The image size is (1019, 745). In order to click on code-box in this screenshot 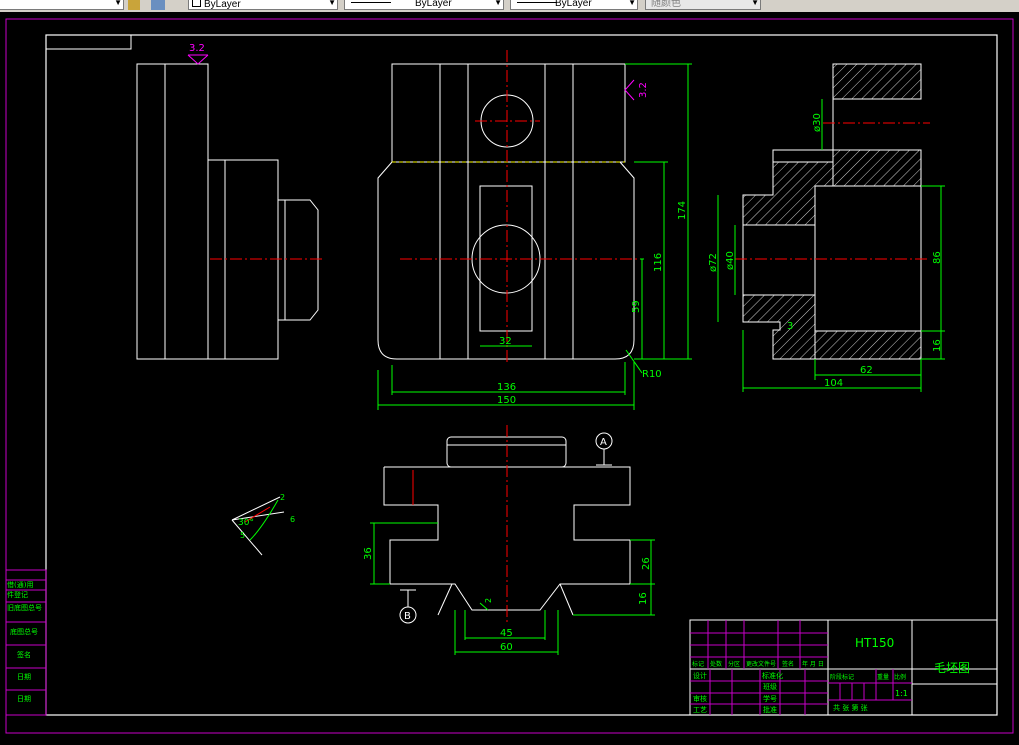, I will do `click(88, 42)`.